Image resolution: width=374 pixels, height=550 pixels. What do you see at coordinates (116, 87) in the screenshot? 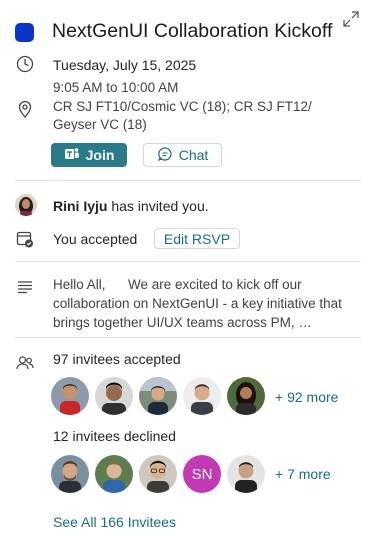
I see `event-time: 9:05 AM to 10:00 AM` at bounding box center [116, 87].